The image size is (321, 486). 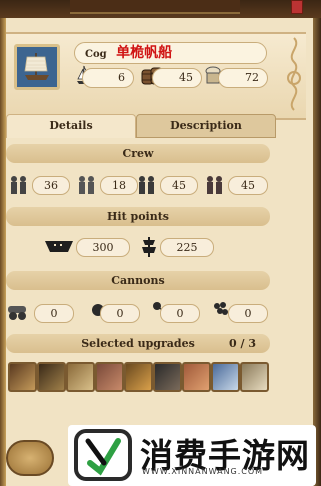 What do you see at coordinates (177, 78) in the screenshot?
I see `cargo-value: 45` at bounding box center [177, 78].